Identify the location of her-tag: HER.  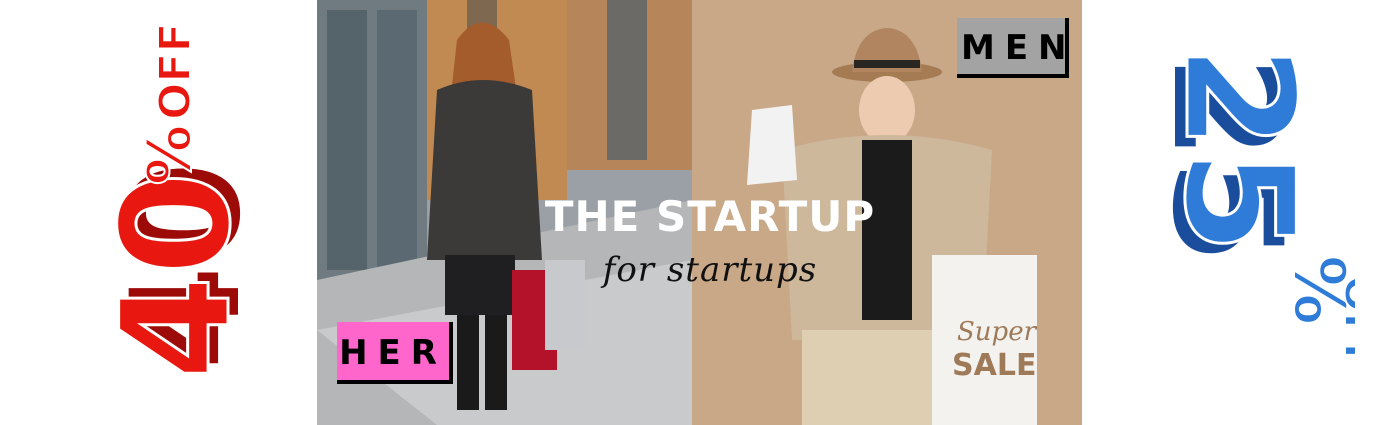
(395, 353).